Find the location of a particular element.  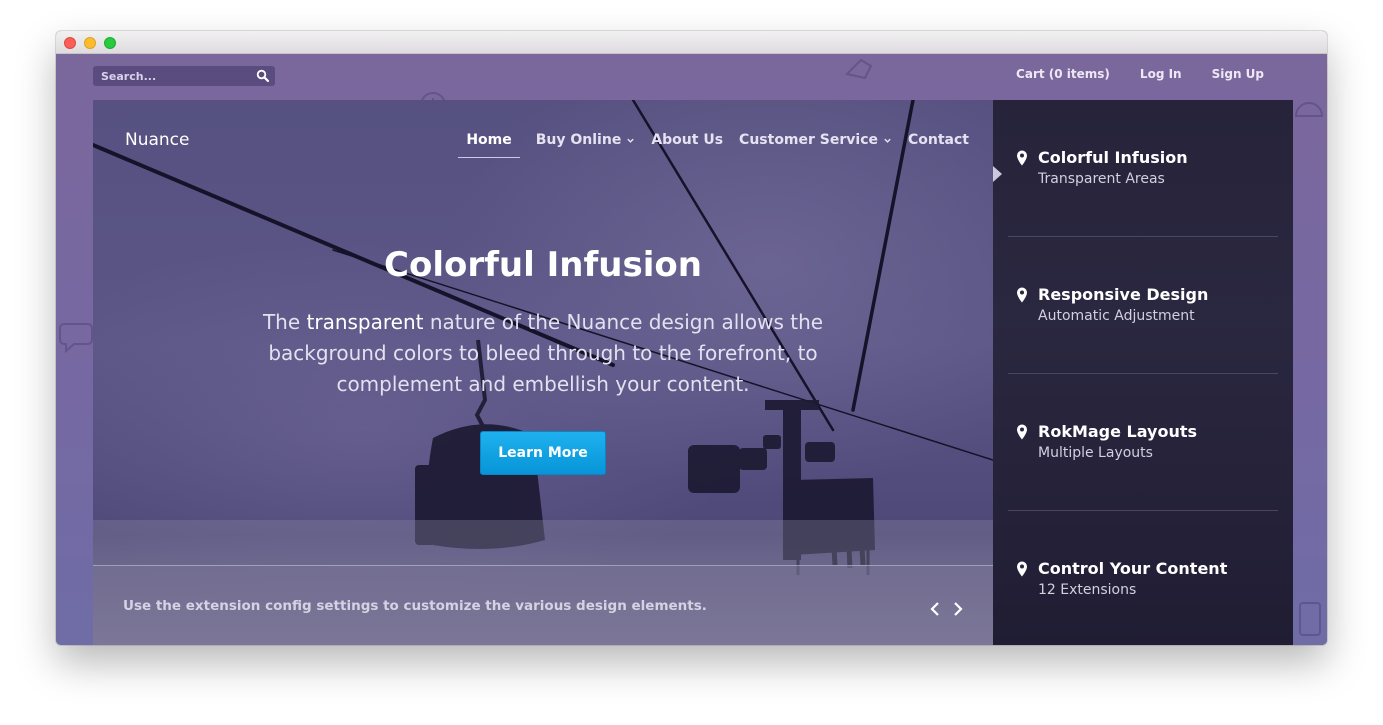

nav-about-us-label: About Us is located at coordinates (687, 140).